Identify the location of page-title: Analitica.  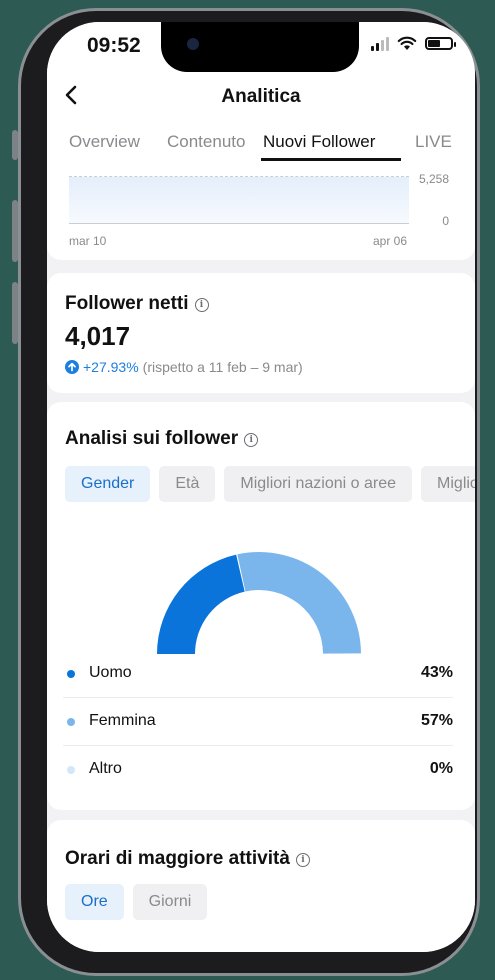
(261, 96).